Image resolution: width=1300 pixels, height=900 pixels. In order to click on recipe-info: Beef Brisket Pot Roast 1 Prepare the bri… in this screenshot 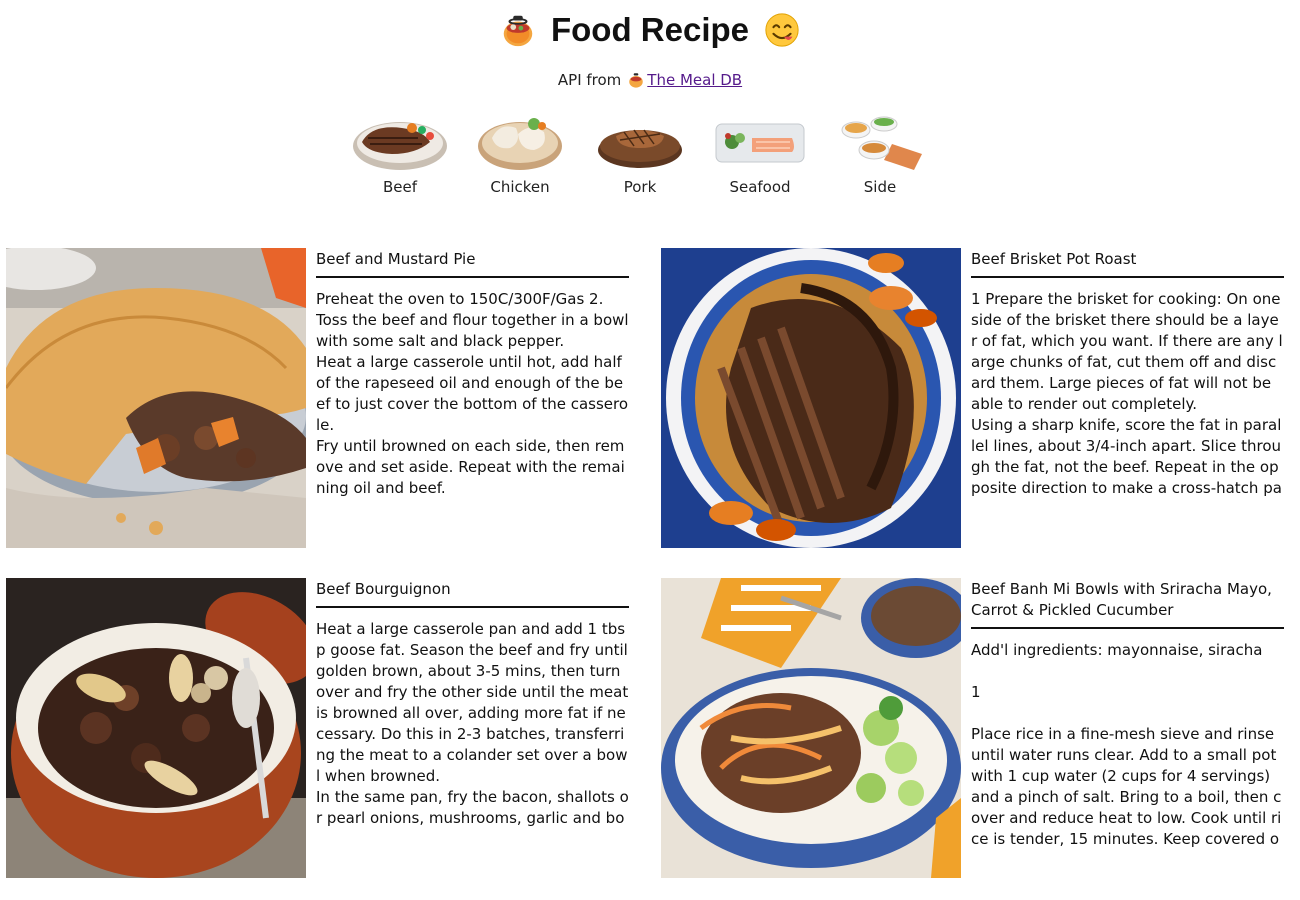, I will do `click(1127, 398)`.